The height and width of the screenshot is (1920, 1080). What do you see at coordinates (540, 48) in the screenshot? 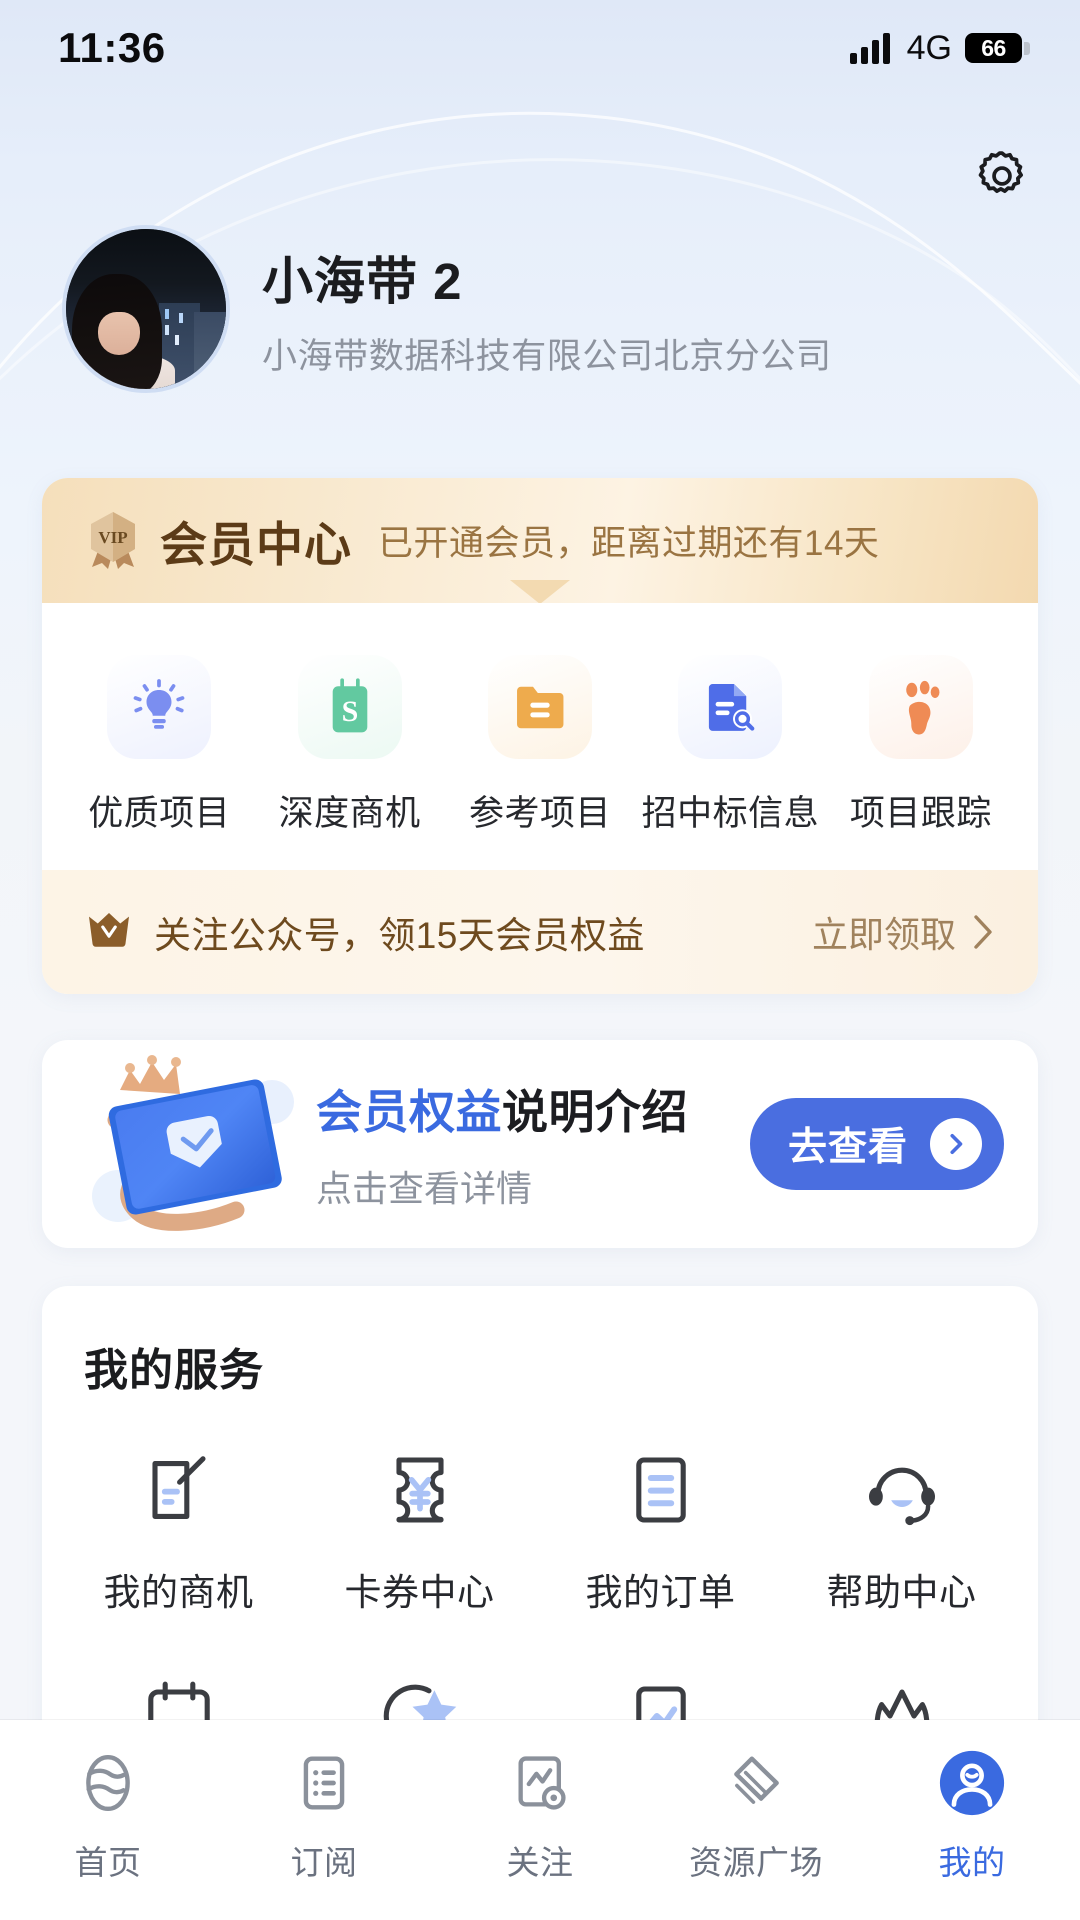
I see `status-bar: 11:36 4G 66` at bounding box center [540, 48].